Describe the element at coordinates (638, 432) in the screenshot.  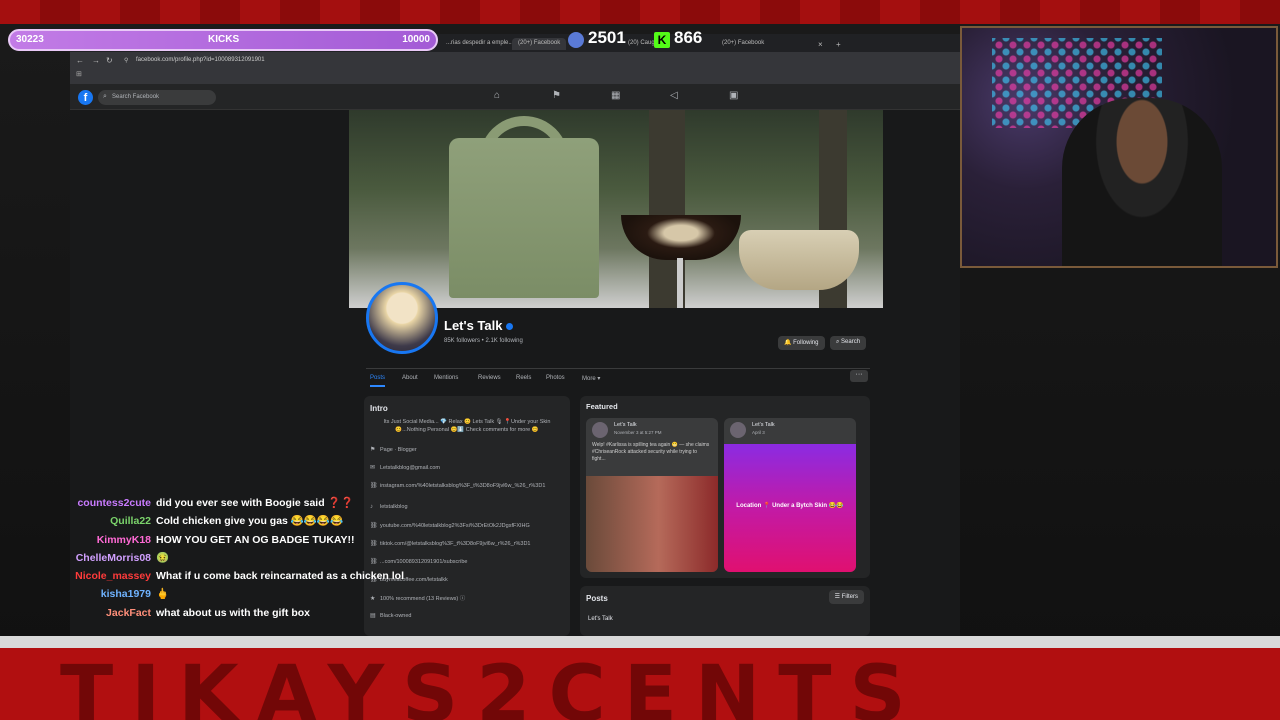
I see `featured-date: November 3 at 5:27 PM` at that location.